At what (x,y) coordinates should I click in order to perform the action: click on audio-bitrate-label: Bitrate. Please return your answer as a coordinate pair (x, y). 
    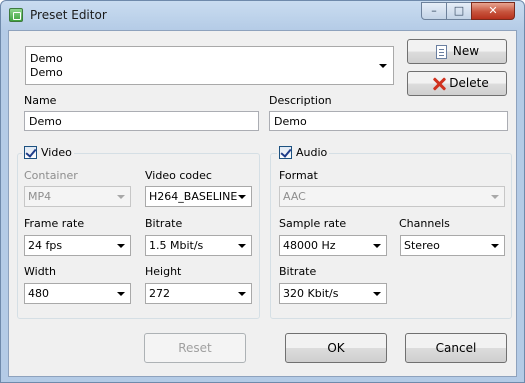
    Looking at the image, I should click on (298, 271).